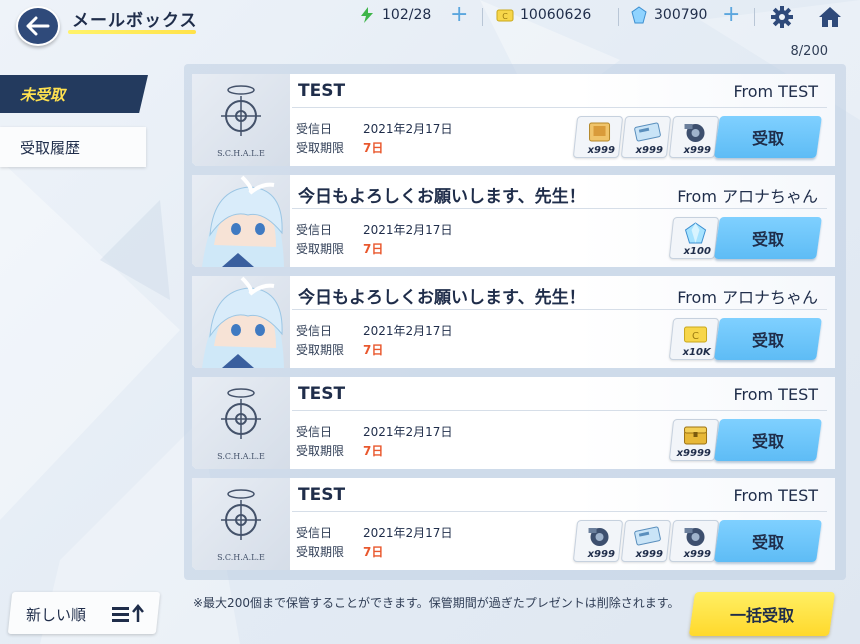 Image resolution: width=860 pixels, height=644 pixels. I want to click on back-button, so click(38, 26).